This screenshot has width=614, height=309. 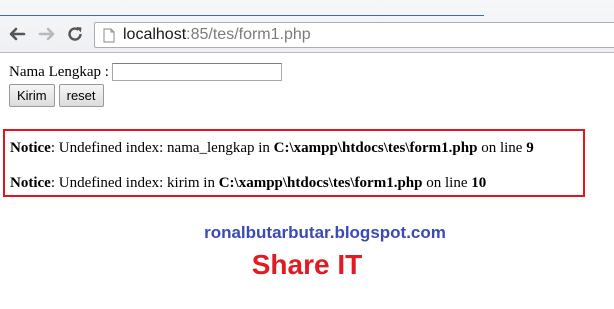 I want to click on notice-message: : Undefined index: nama_lengkap in, so click(x=162, y=148).